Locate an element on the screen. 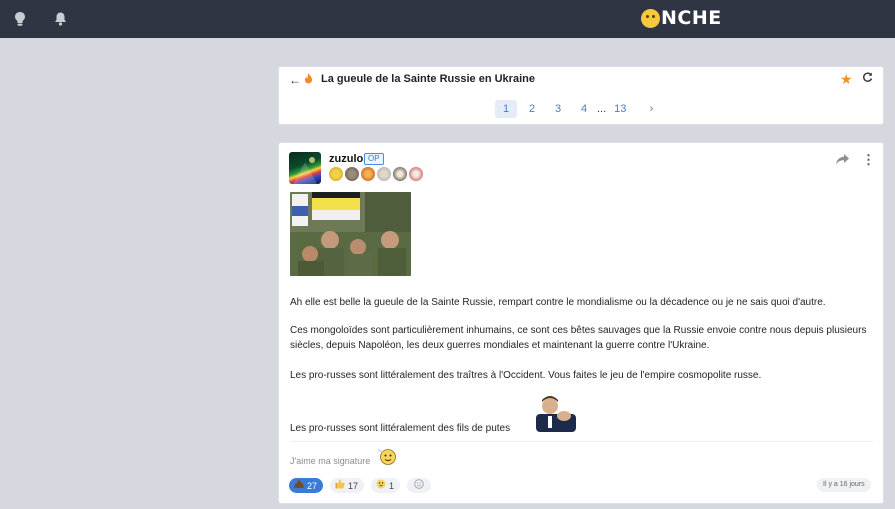 This screenshot has height=509, width=895. fire-icon is located at coordinates (308, 80).